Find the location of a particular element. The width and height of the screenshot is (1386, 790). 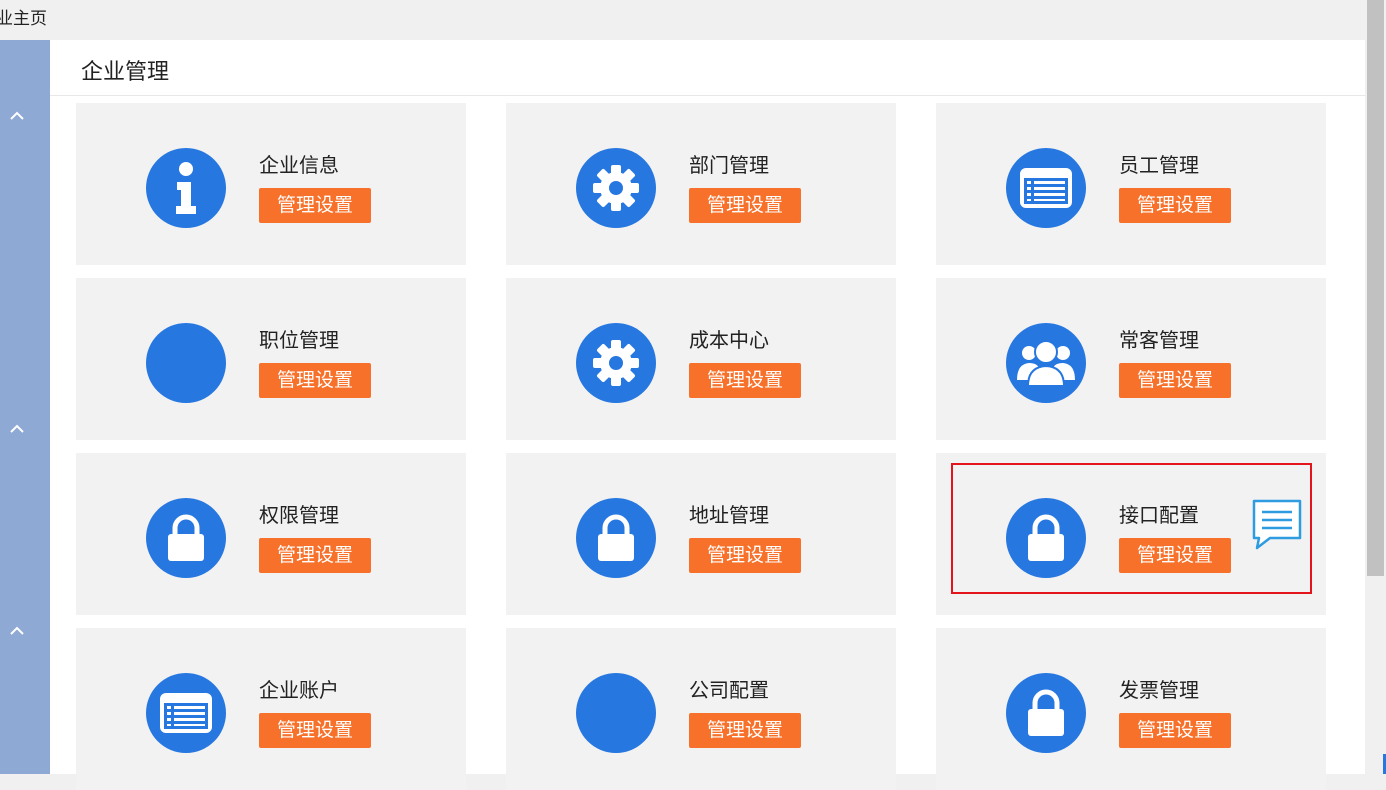

card-12: 发票管理 管理设置 is located at coordinates (1131, 709).